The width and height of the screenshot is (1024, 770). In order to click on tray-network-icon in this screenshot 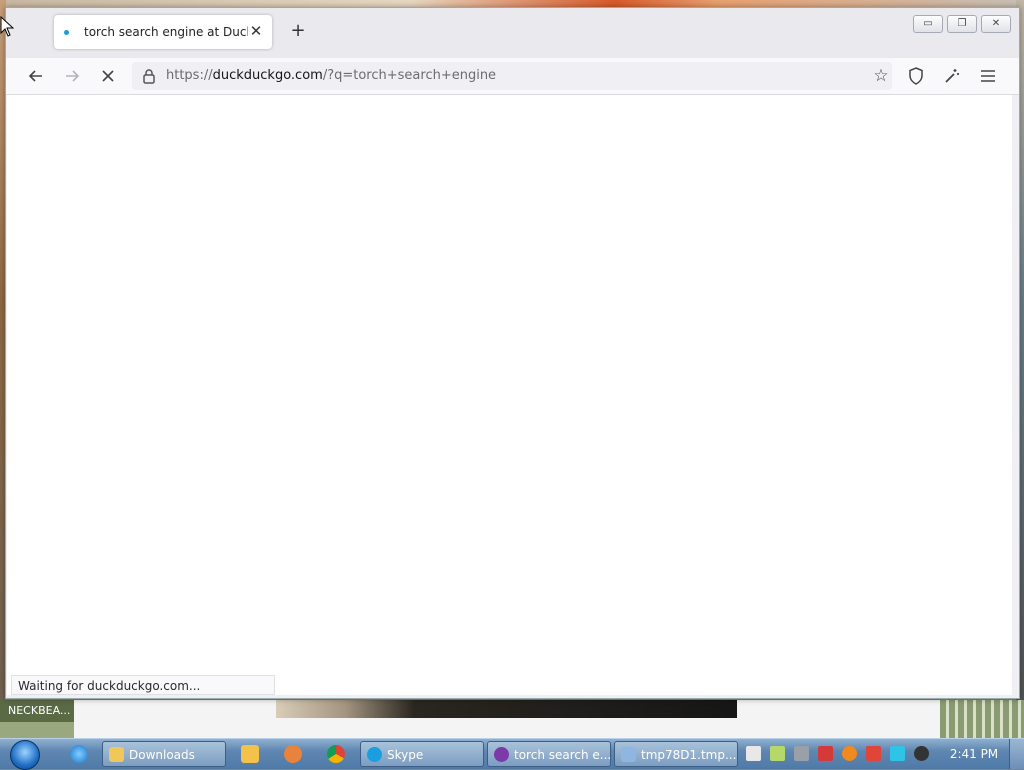, I will do `click(897, 753)`.